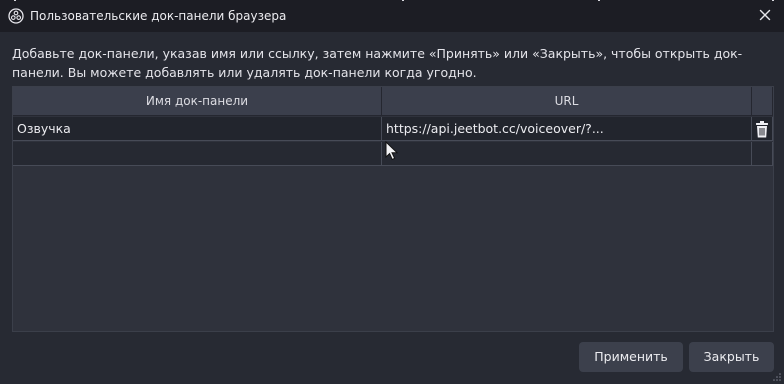 Image resolution: width=784 pixels, height=384 pixels. What do you see at coordinates (762, 154) in the screenshot?
I see `actions-cell` at bounding box center [762, 154].